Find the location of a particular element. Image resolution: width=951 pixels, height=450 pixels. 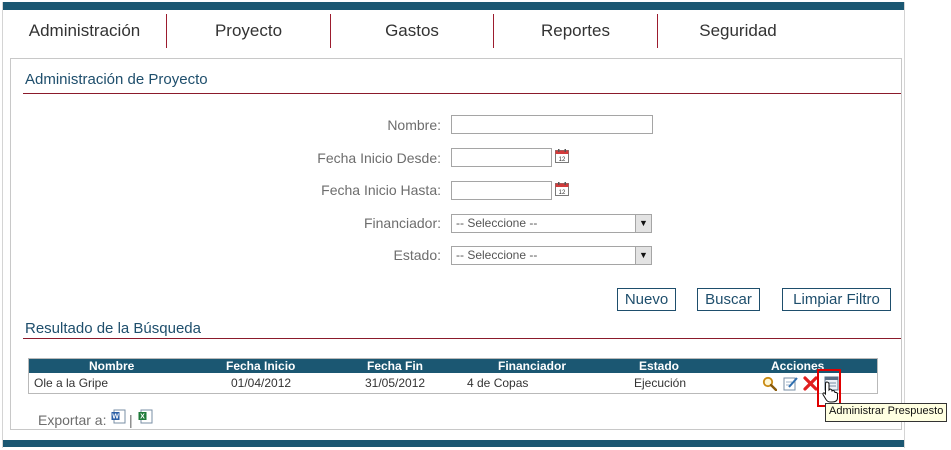

financiador-select: -- Seleccione -- ▼ is located at coordinates (551, 223).